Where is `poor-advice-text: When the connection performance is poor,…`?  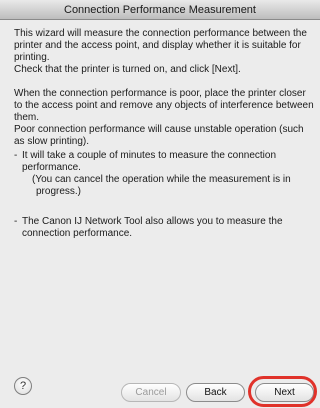
poor-advice-text: When the connection performance is poor,… is located at coordinates (164, 105).